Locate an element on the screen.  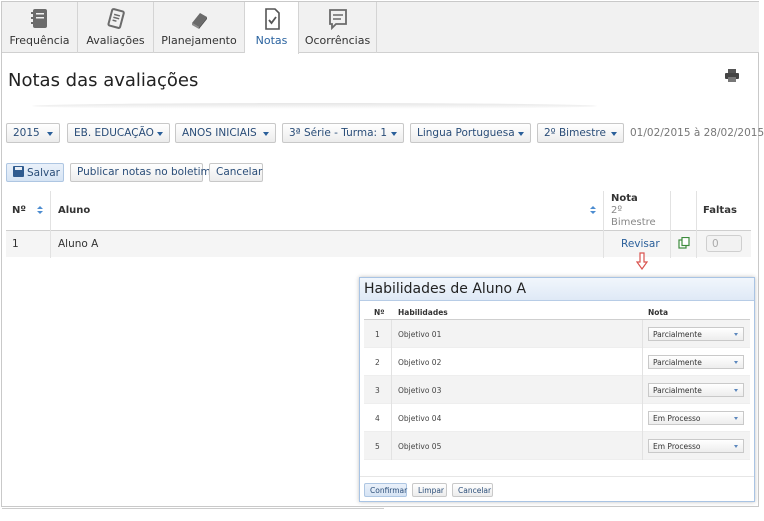
dialog-row-num: 2 is located at coordinates (377, 362).